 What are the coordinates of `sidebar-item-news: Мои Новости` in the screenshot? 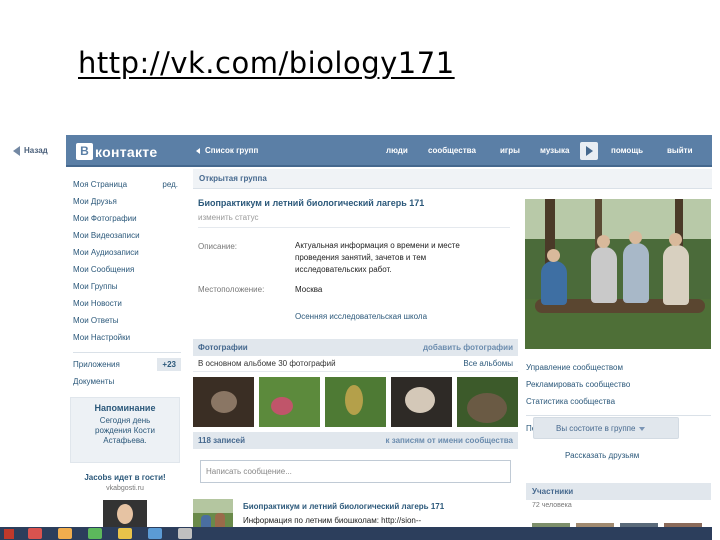 It's located at (127, 303).